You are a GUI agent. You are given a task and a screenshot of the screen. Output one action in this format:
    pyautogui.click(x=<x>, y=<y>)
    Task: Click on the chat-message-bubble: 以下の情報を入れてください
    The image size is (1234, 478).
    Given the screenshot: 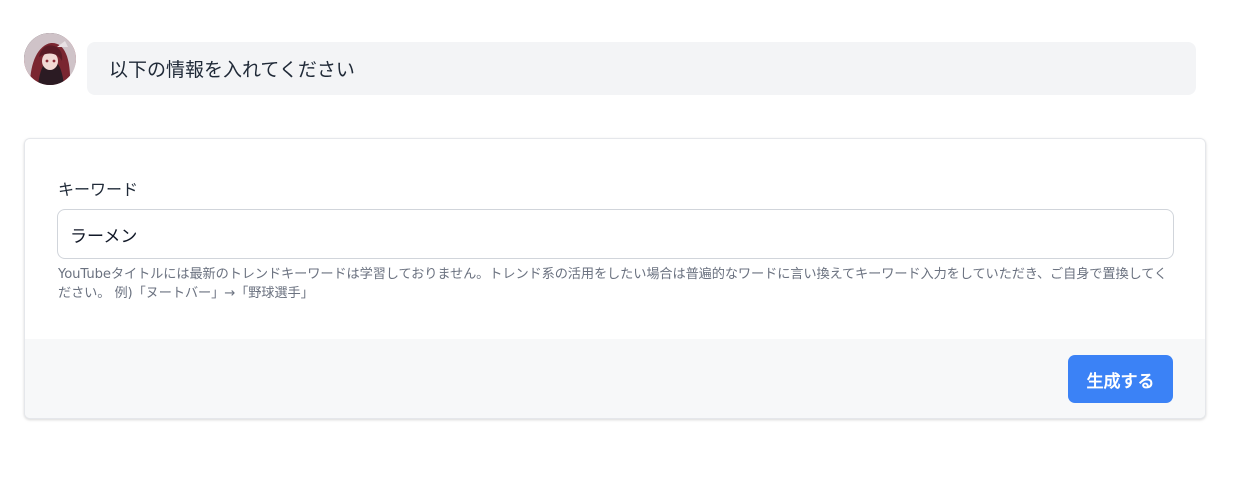 What is the action you would take?
    pyautogui.click(x=641, y=68)
    